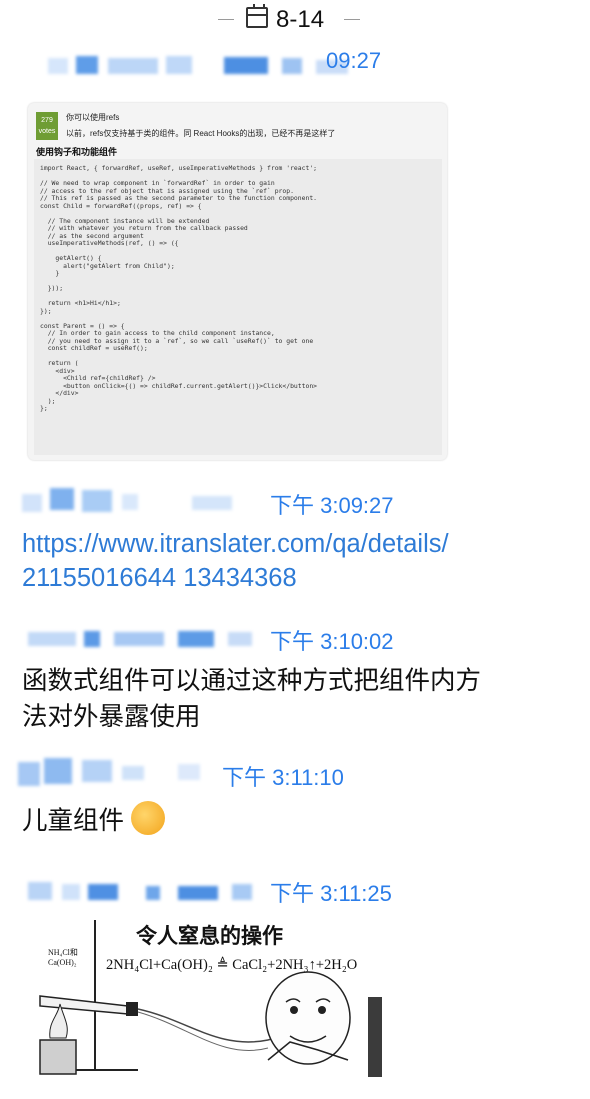  What do you see at coordinates (375, 1037) in the screenshot?
I see `image-edge` at bounding box center [375, 1037].